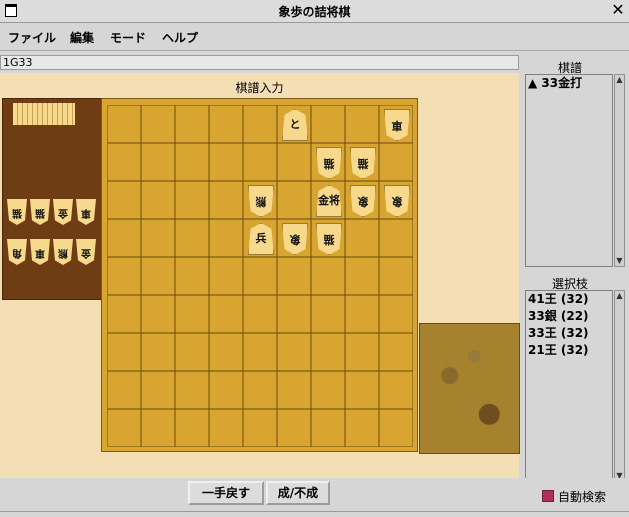 Image resolution: width=629 pixels, height=517 pixels. I want to click on gote-hand-komadai: 角車熊金猫猫金車, so click(52, 199).